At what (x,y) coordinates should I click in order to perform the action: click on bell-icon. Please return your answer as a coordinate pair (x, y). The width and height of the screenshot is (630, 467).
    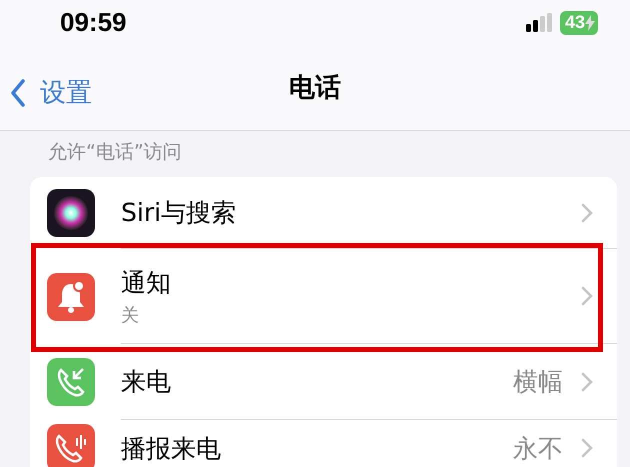
    Looking at the image, I should click on (71, 296).